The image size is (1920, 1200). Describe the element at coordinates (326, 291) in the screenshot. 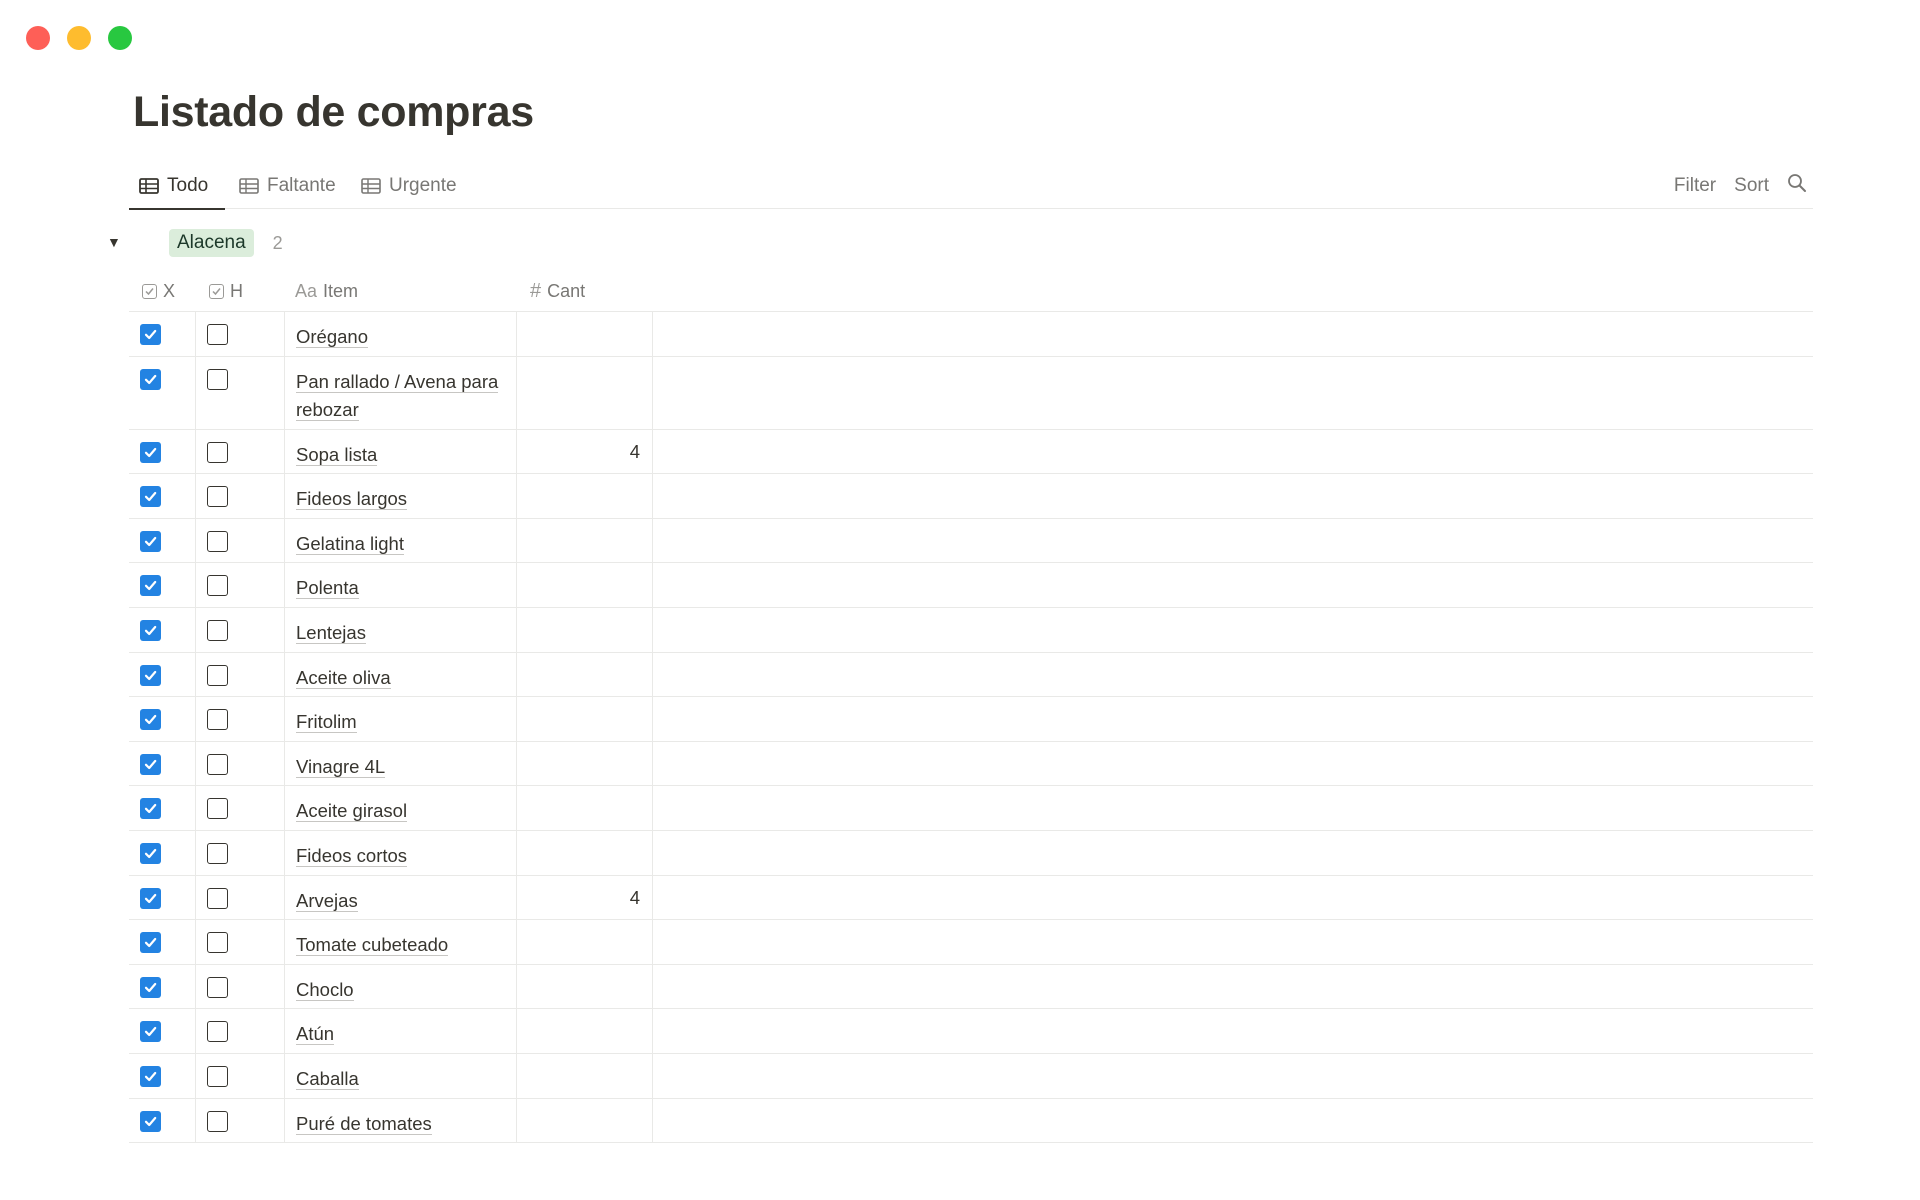

I see `column-header-item: Aa Item` at that location.